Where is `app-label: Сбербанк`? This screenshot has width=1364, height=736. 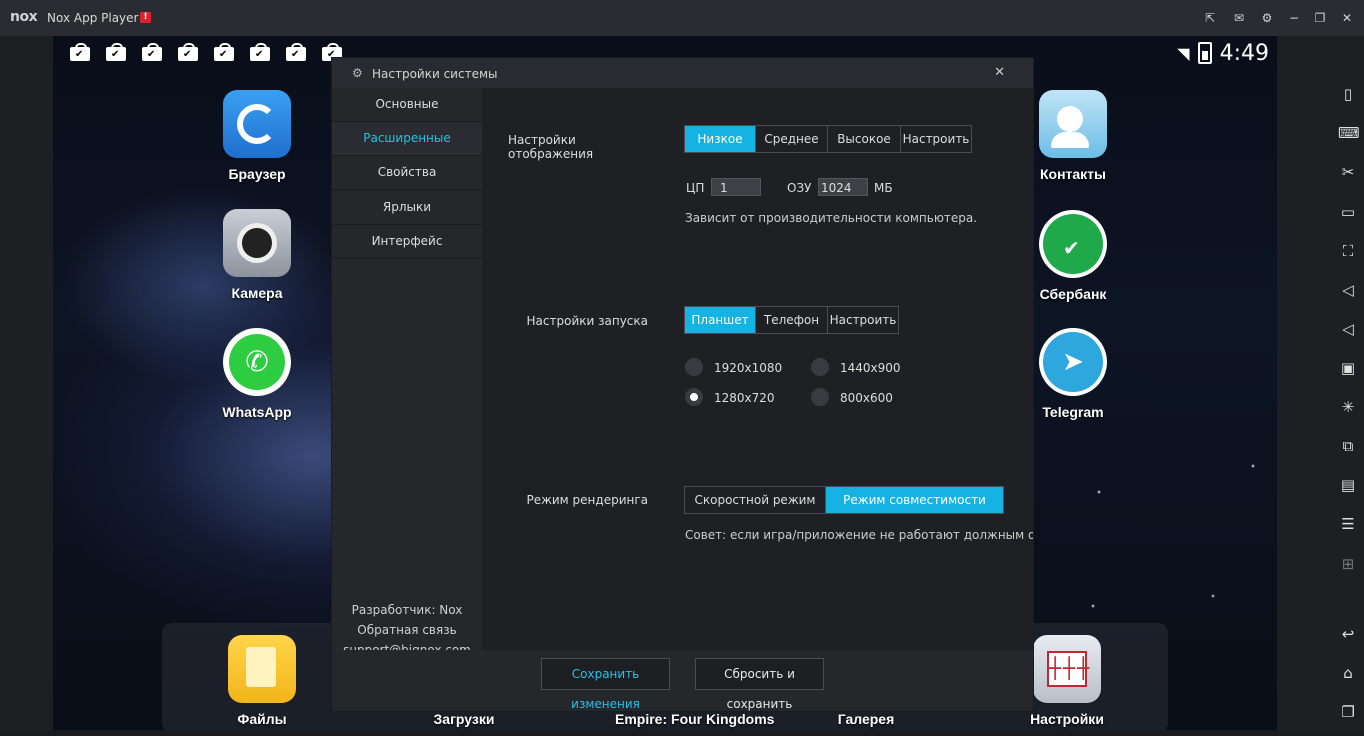 app-label: Сбербанк is located at coordinates (1073, 294).